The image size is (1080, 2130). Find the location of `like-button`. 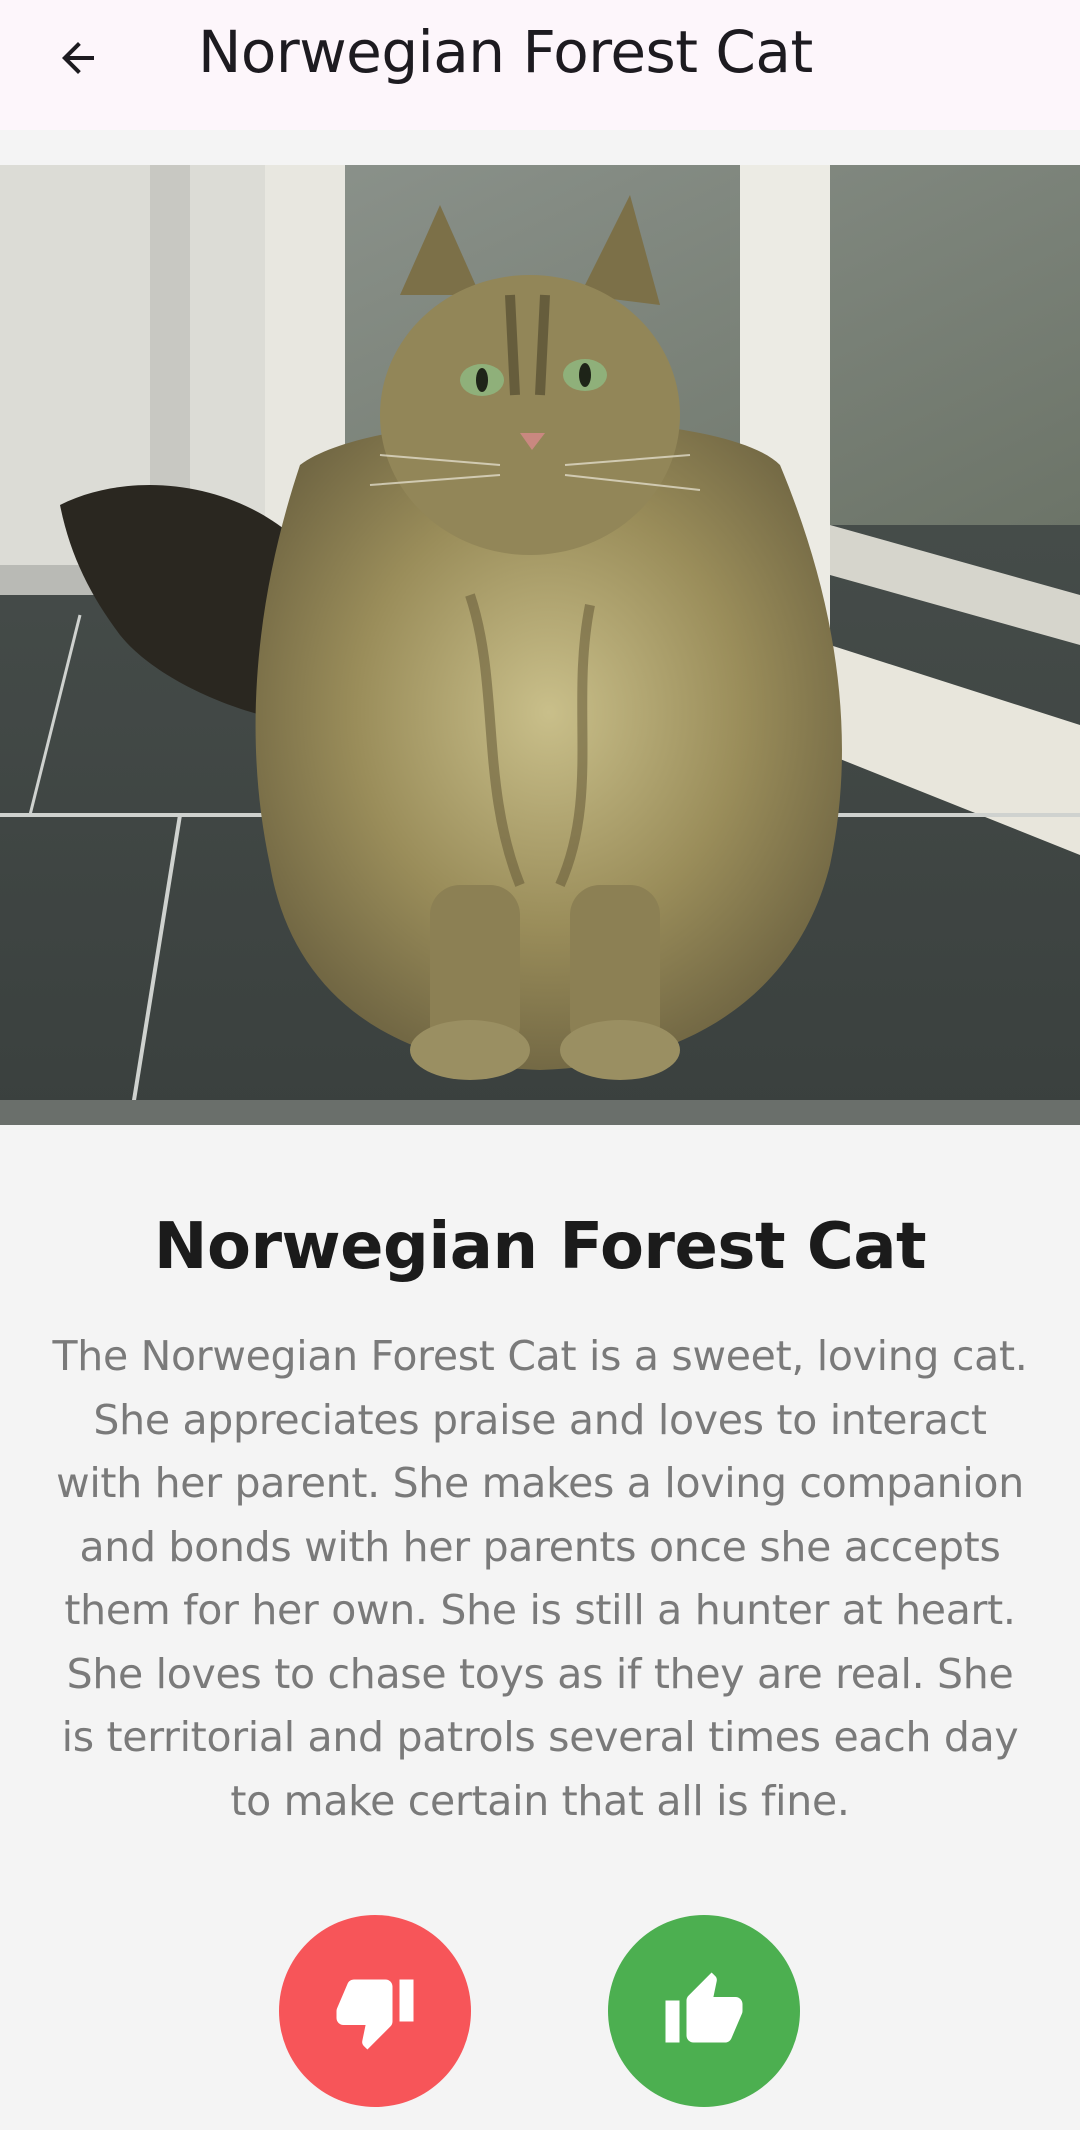

like-button is located at coordinates (704, 2011).